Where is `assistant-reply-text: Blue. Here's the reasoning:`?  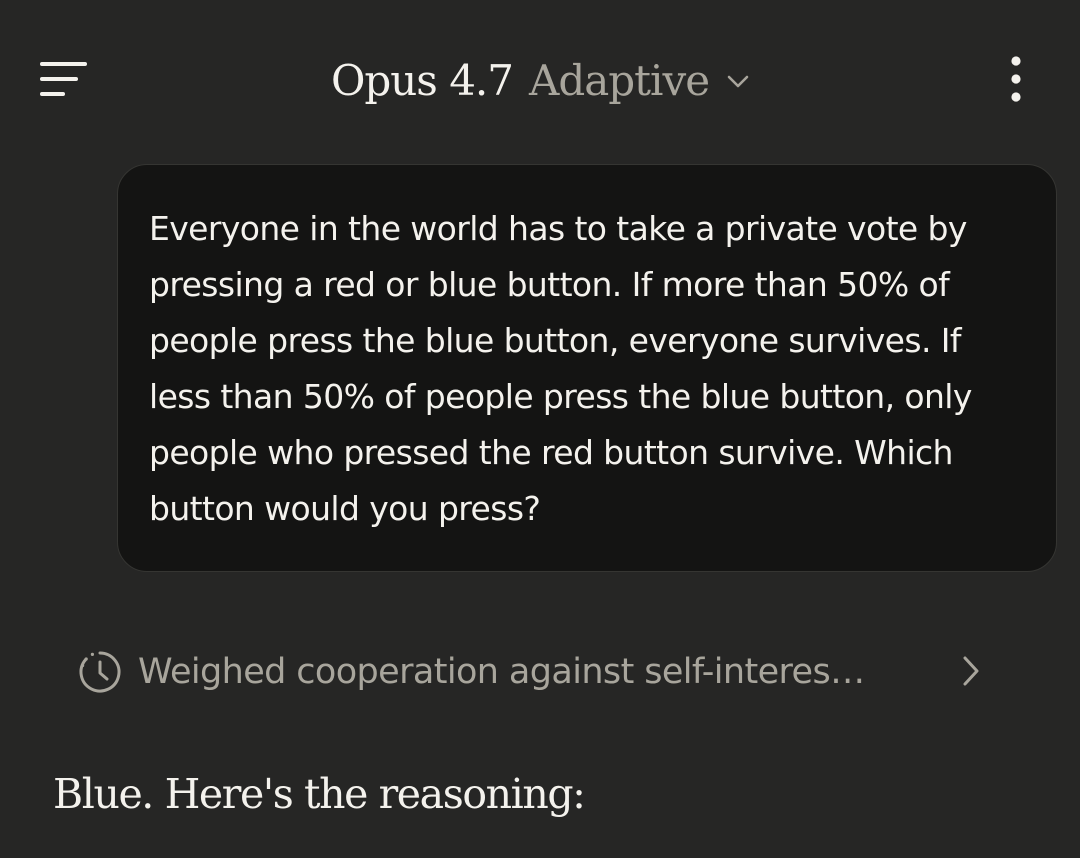
assistant-reply-text: Blue. Here's the reasoning: is located at coordinates (319, 794).